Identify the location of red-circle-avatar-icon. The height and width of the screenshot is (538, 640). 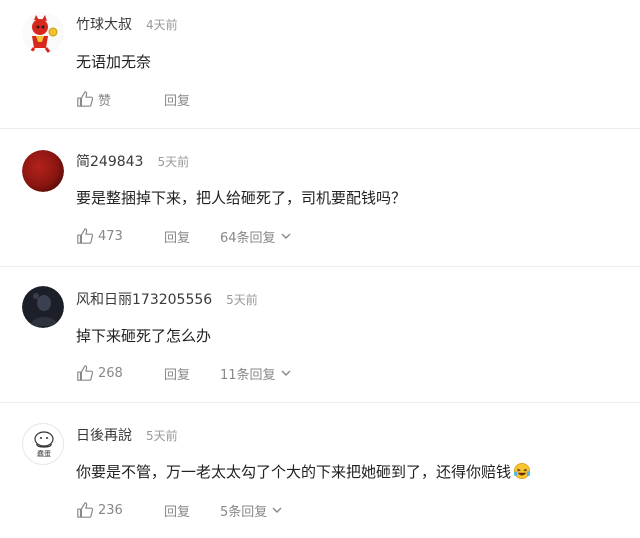
(43, 171).